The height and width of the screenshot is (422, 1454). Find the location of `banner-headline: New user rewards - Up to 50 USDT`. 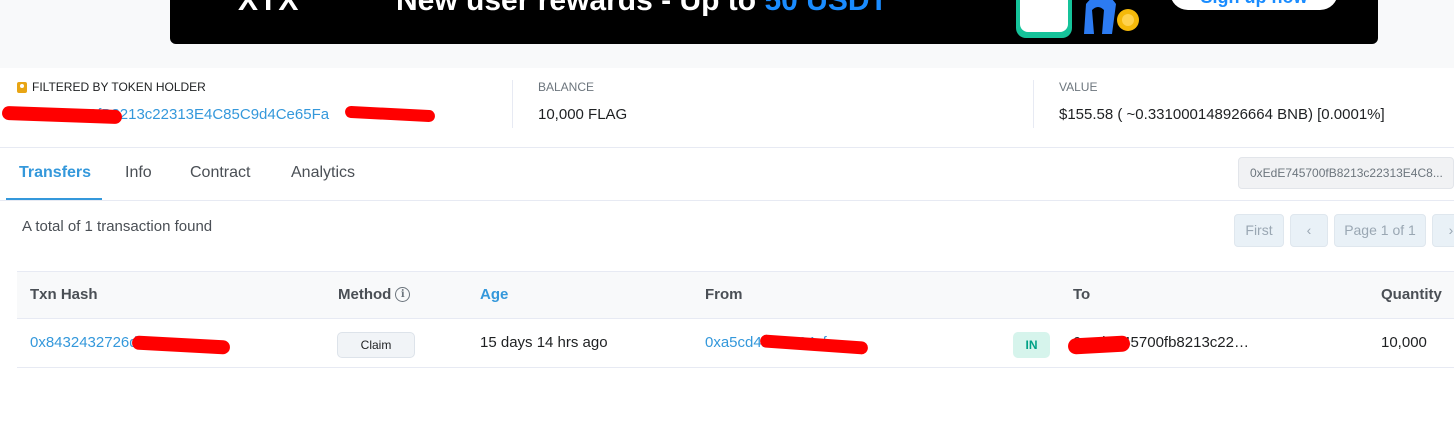

banner-headline: New user rewards - Up to 50 USDT is located at coordinates (642, 9).